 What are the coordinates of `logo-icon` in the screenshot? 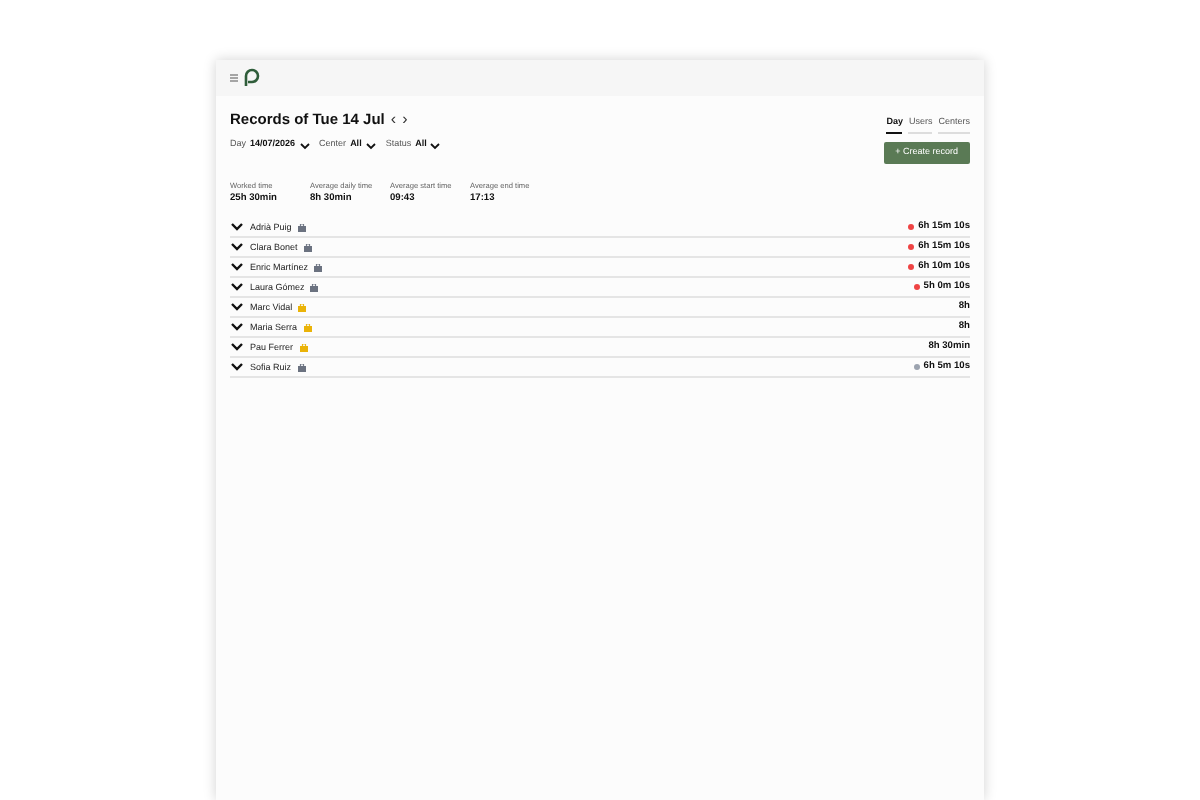 It's located at (251, 78).